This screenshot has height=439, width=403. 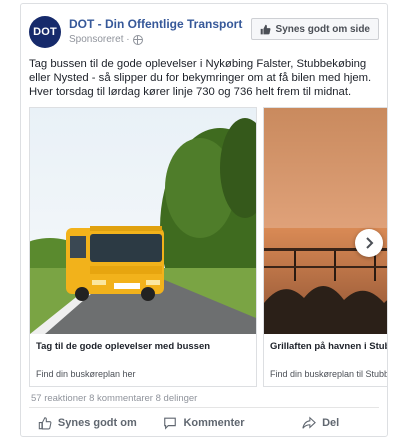 I want to click on like-page-label: Synes godt om side, so click(x=322, y=29).